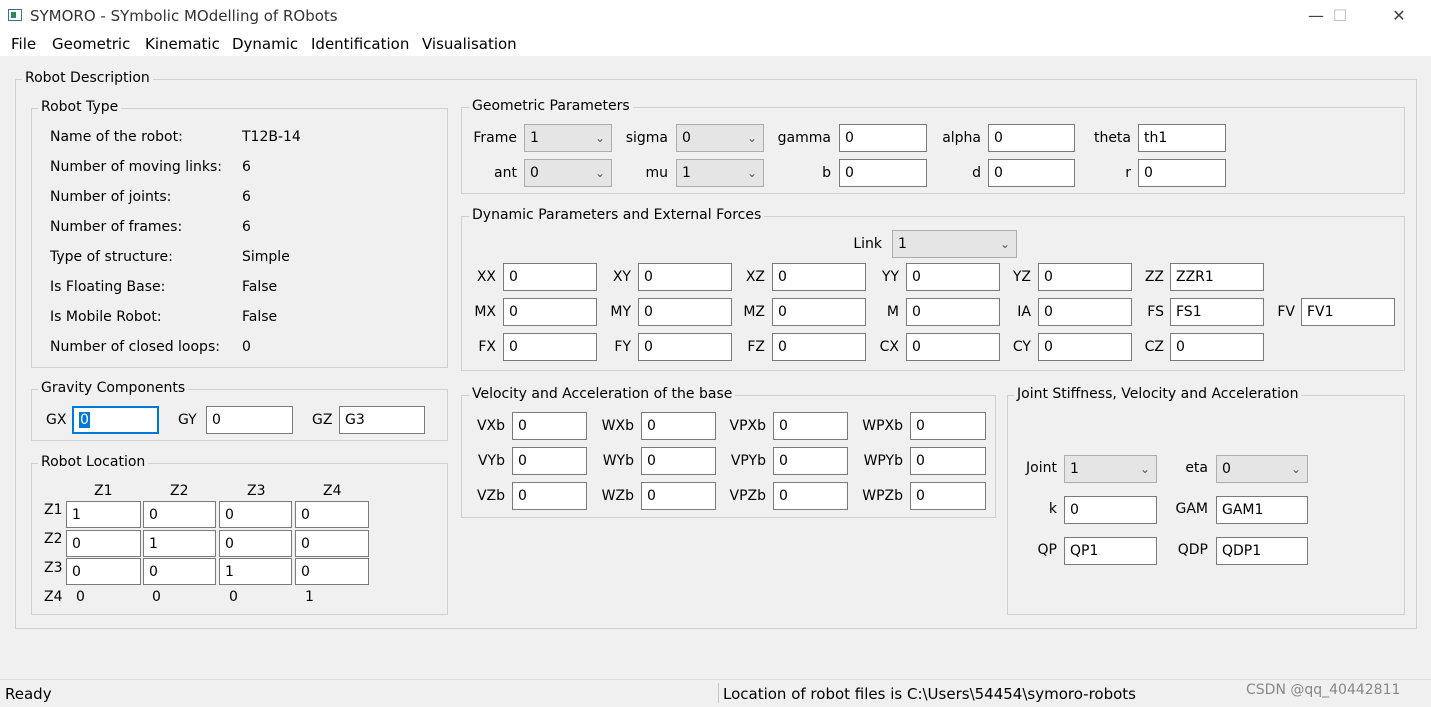  I want to click on joint-label: Joint, so click(1041, 468).